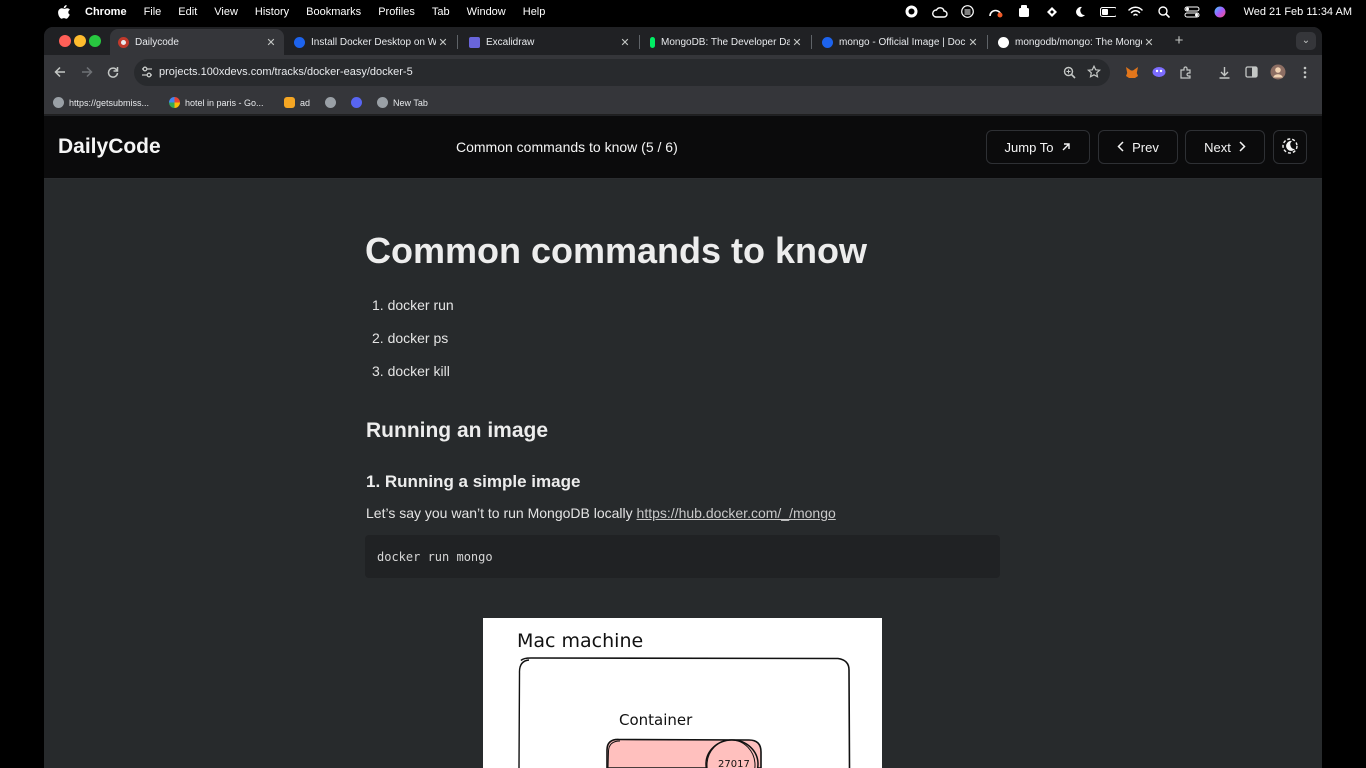 This screenshot has width=1366, height=768. What do you see at coordinates (333, 12) in the screenshot?
I see `menu-bookmarks: Bookmarks` at bounding box center [333, 12].